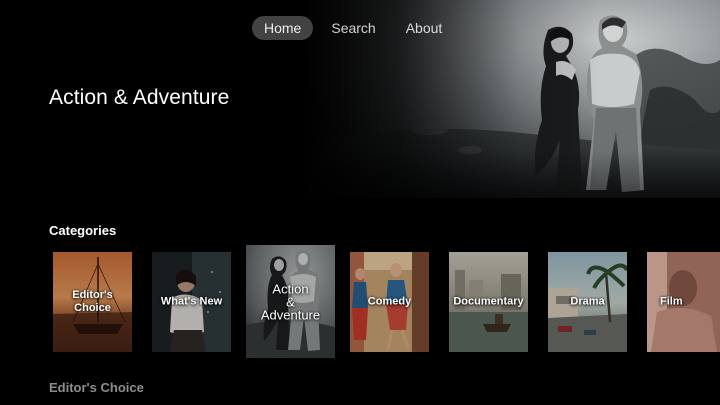 The image size is (720, 405). I want to click on category-tile-action-adventure: Action & Adventure, so click(290, 301).